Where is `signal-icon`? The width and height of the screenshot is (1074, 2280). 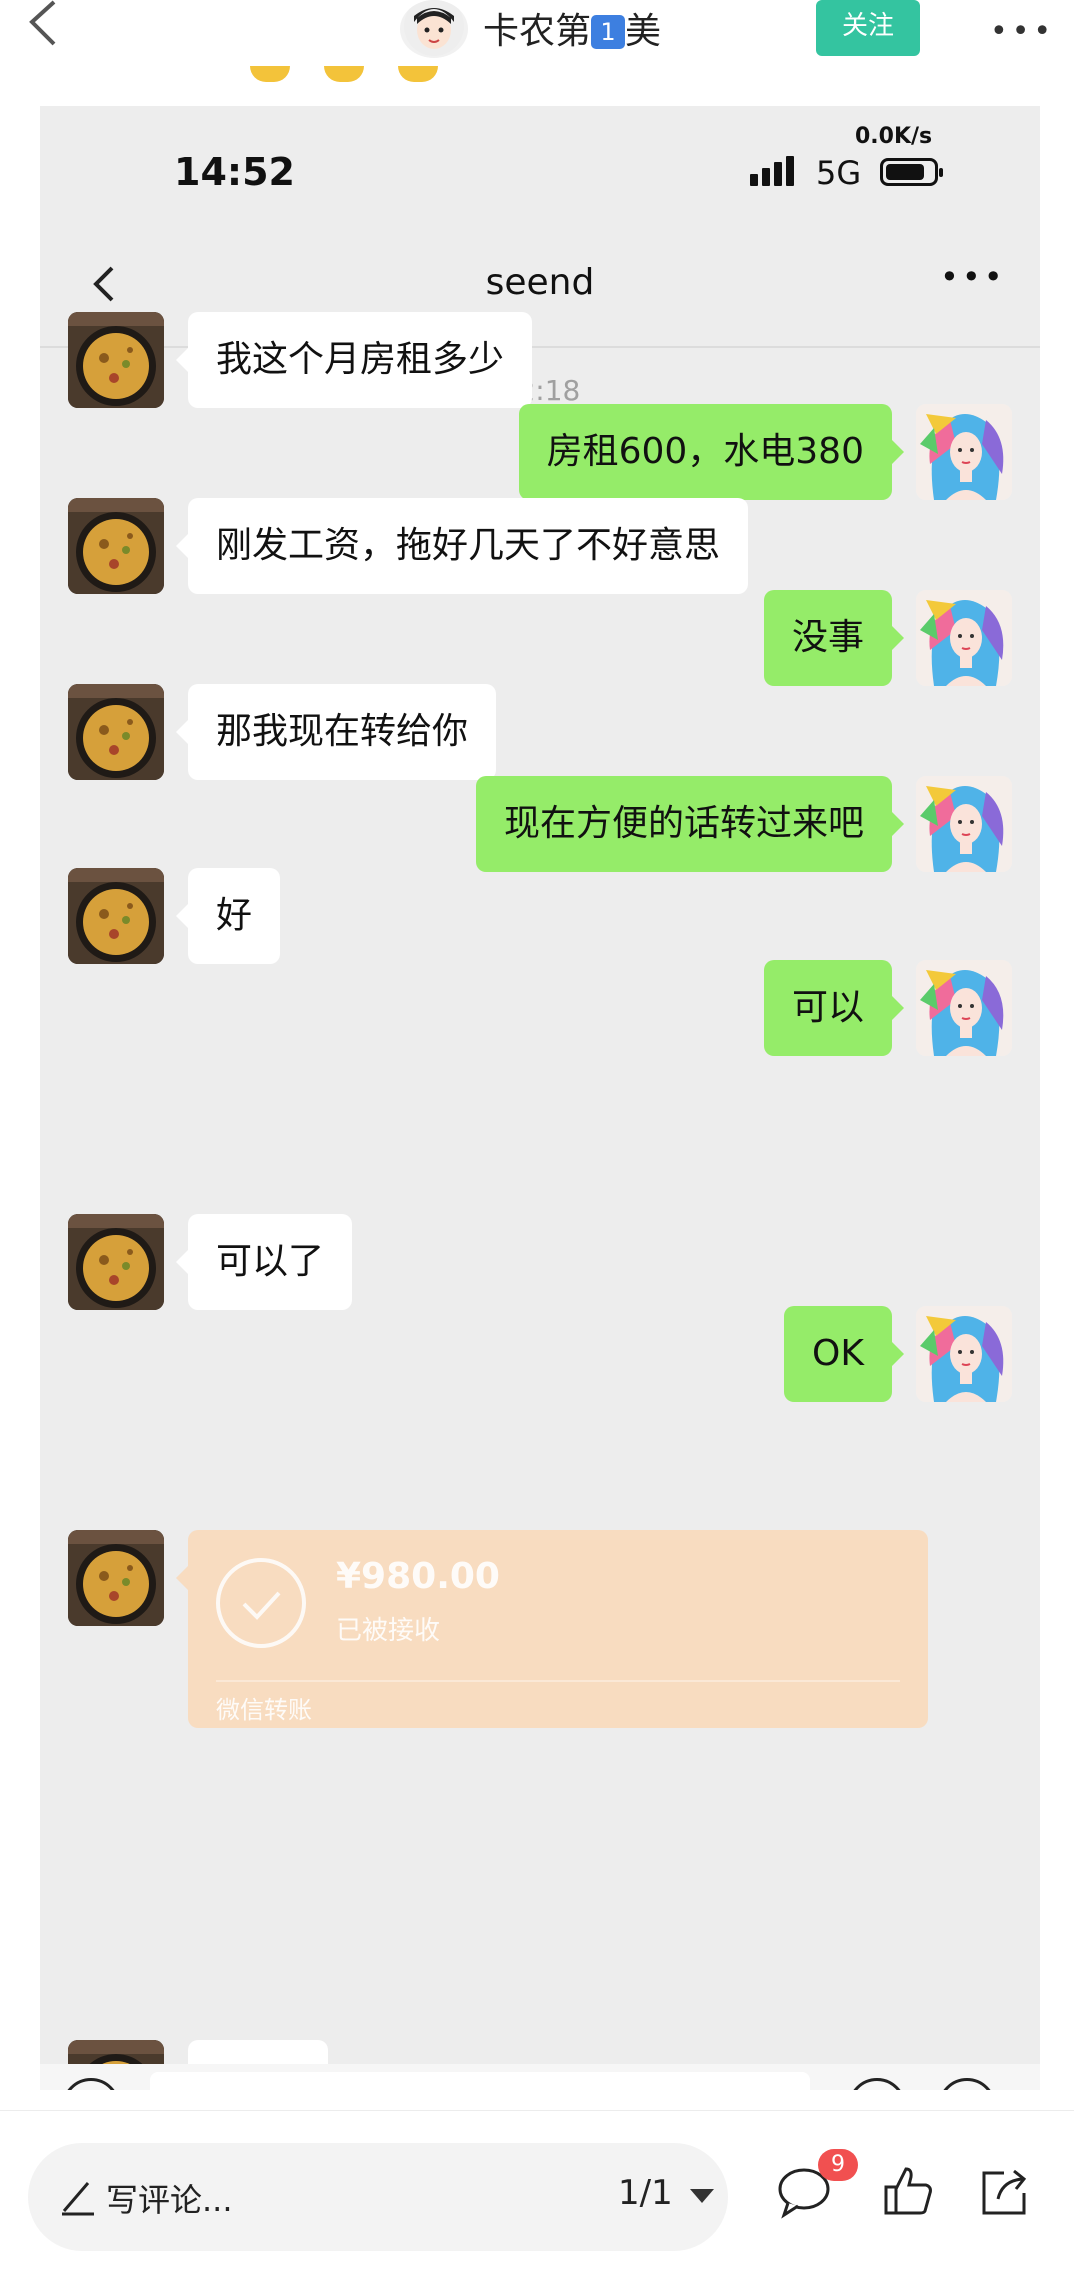
signal-icon is located at coordinates (776, 171).